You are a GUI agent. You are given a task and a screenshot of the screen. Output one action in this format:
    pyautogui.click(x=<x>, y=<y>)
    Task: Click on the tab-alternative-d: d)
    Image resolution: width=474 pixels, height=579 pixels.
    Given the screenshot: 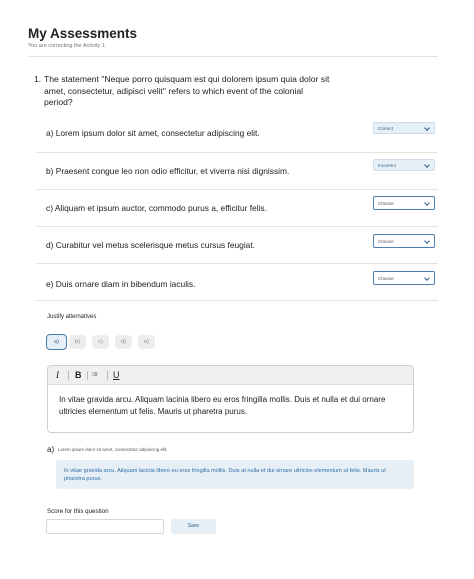 What is the action you would take?
    pyautogui.click(x=123, y=342)
    